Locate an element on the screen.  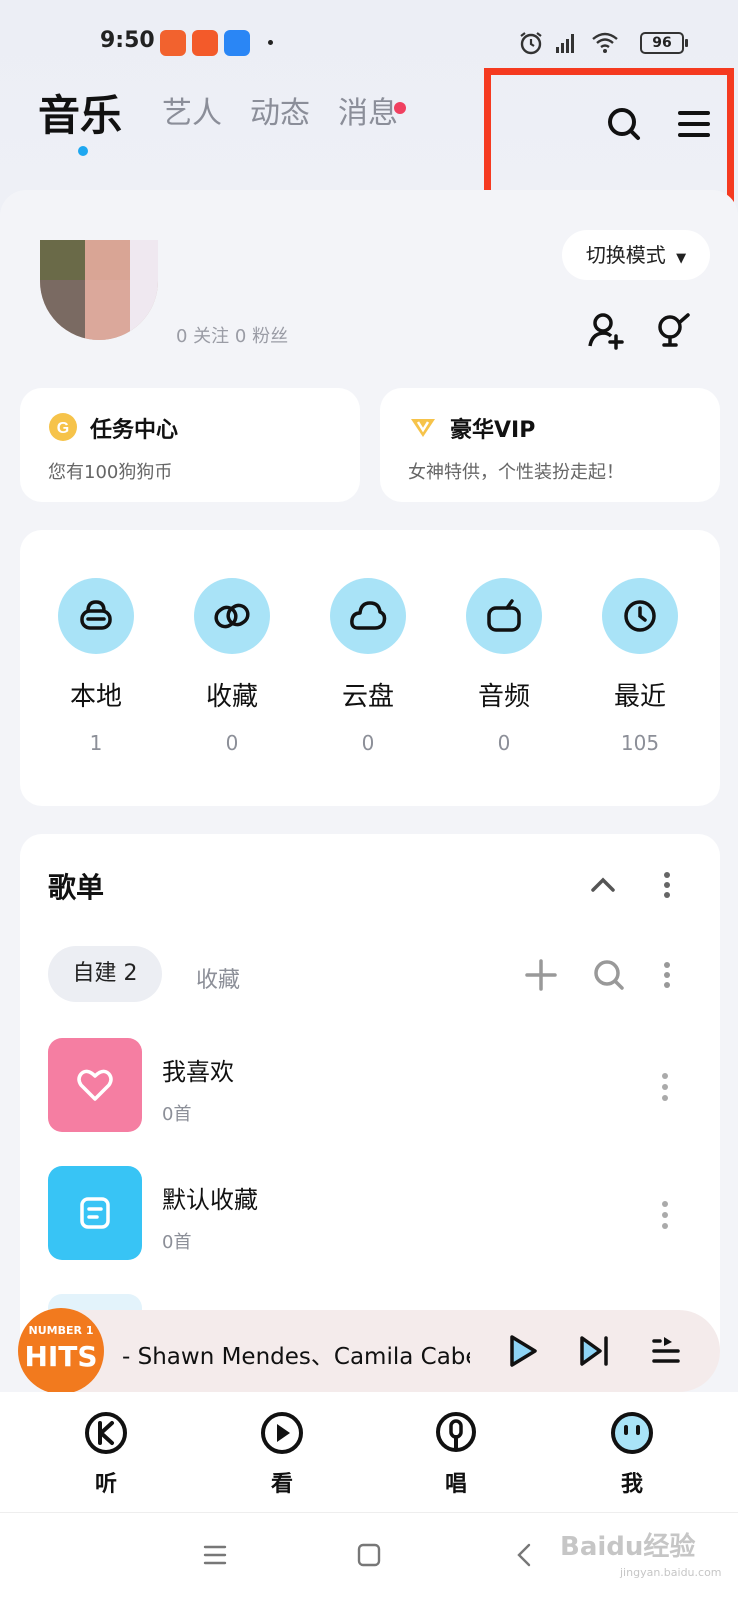
svg-text: G is located at coordinates (63, 428).